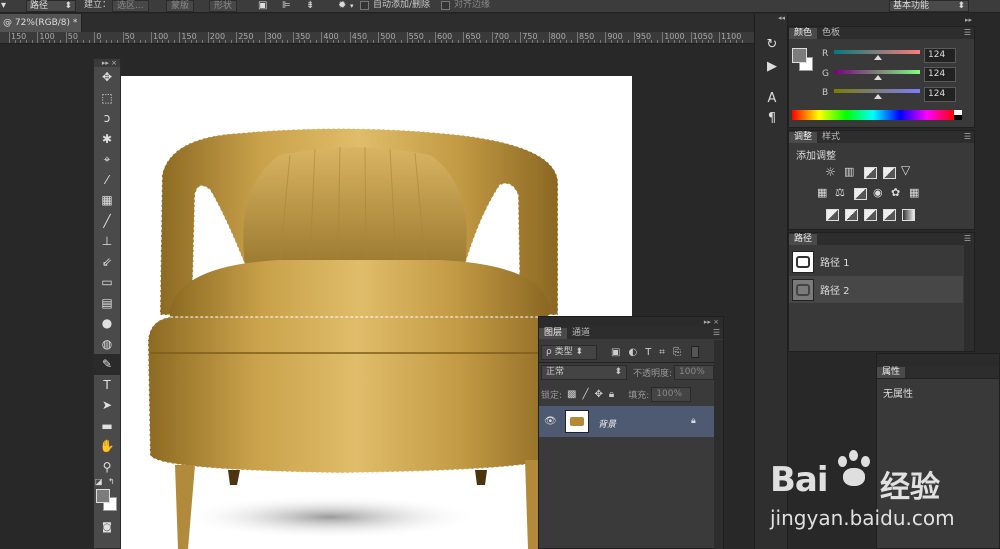 This screenshot has width=1000, height=549. What do you see at coordinates (718, 444) in the screenshot?
I see `layers-scrollbar` at bounding box center [718, 444].